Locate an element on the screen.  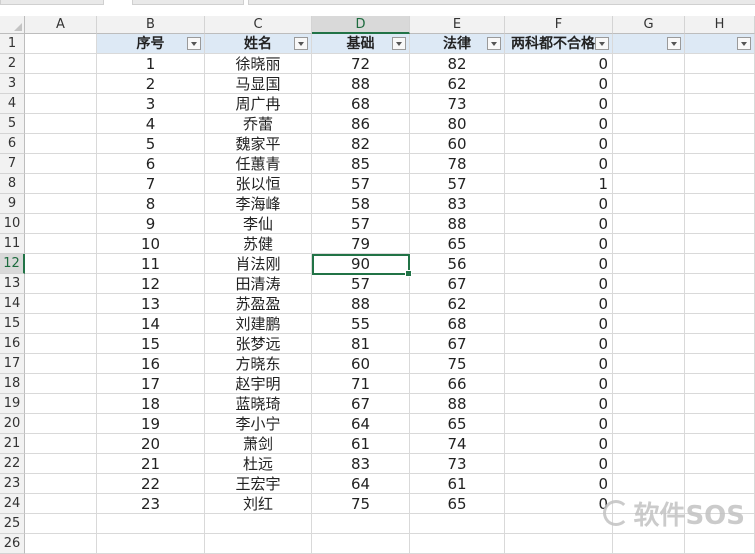
cell-a22 is located at coordinates (61, 464).